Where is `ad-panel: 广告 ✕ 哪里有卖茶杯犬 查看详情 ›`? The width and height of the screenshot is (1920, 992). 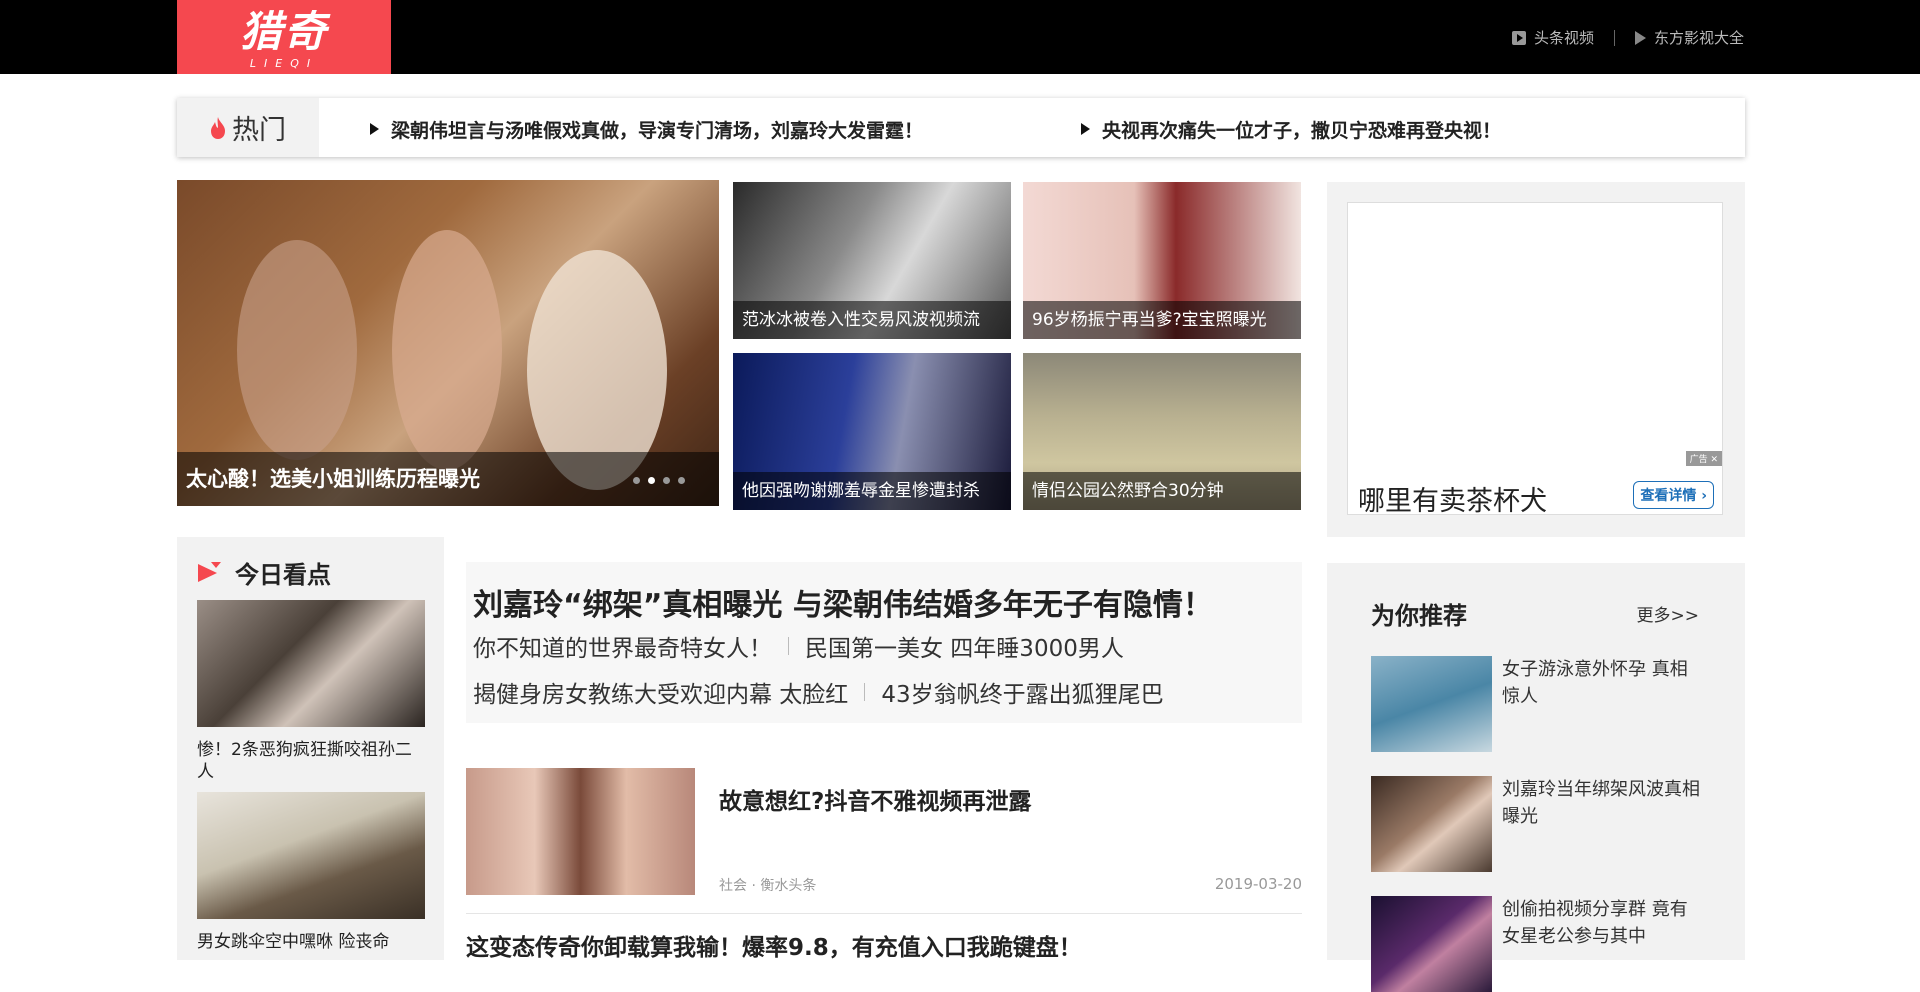
ad-panel: 广告 ✕ 哪里有卖茶杯犬 查看详情 › is located at coordinates (1536, 359).